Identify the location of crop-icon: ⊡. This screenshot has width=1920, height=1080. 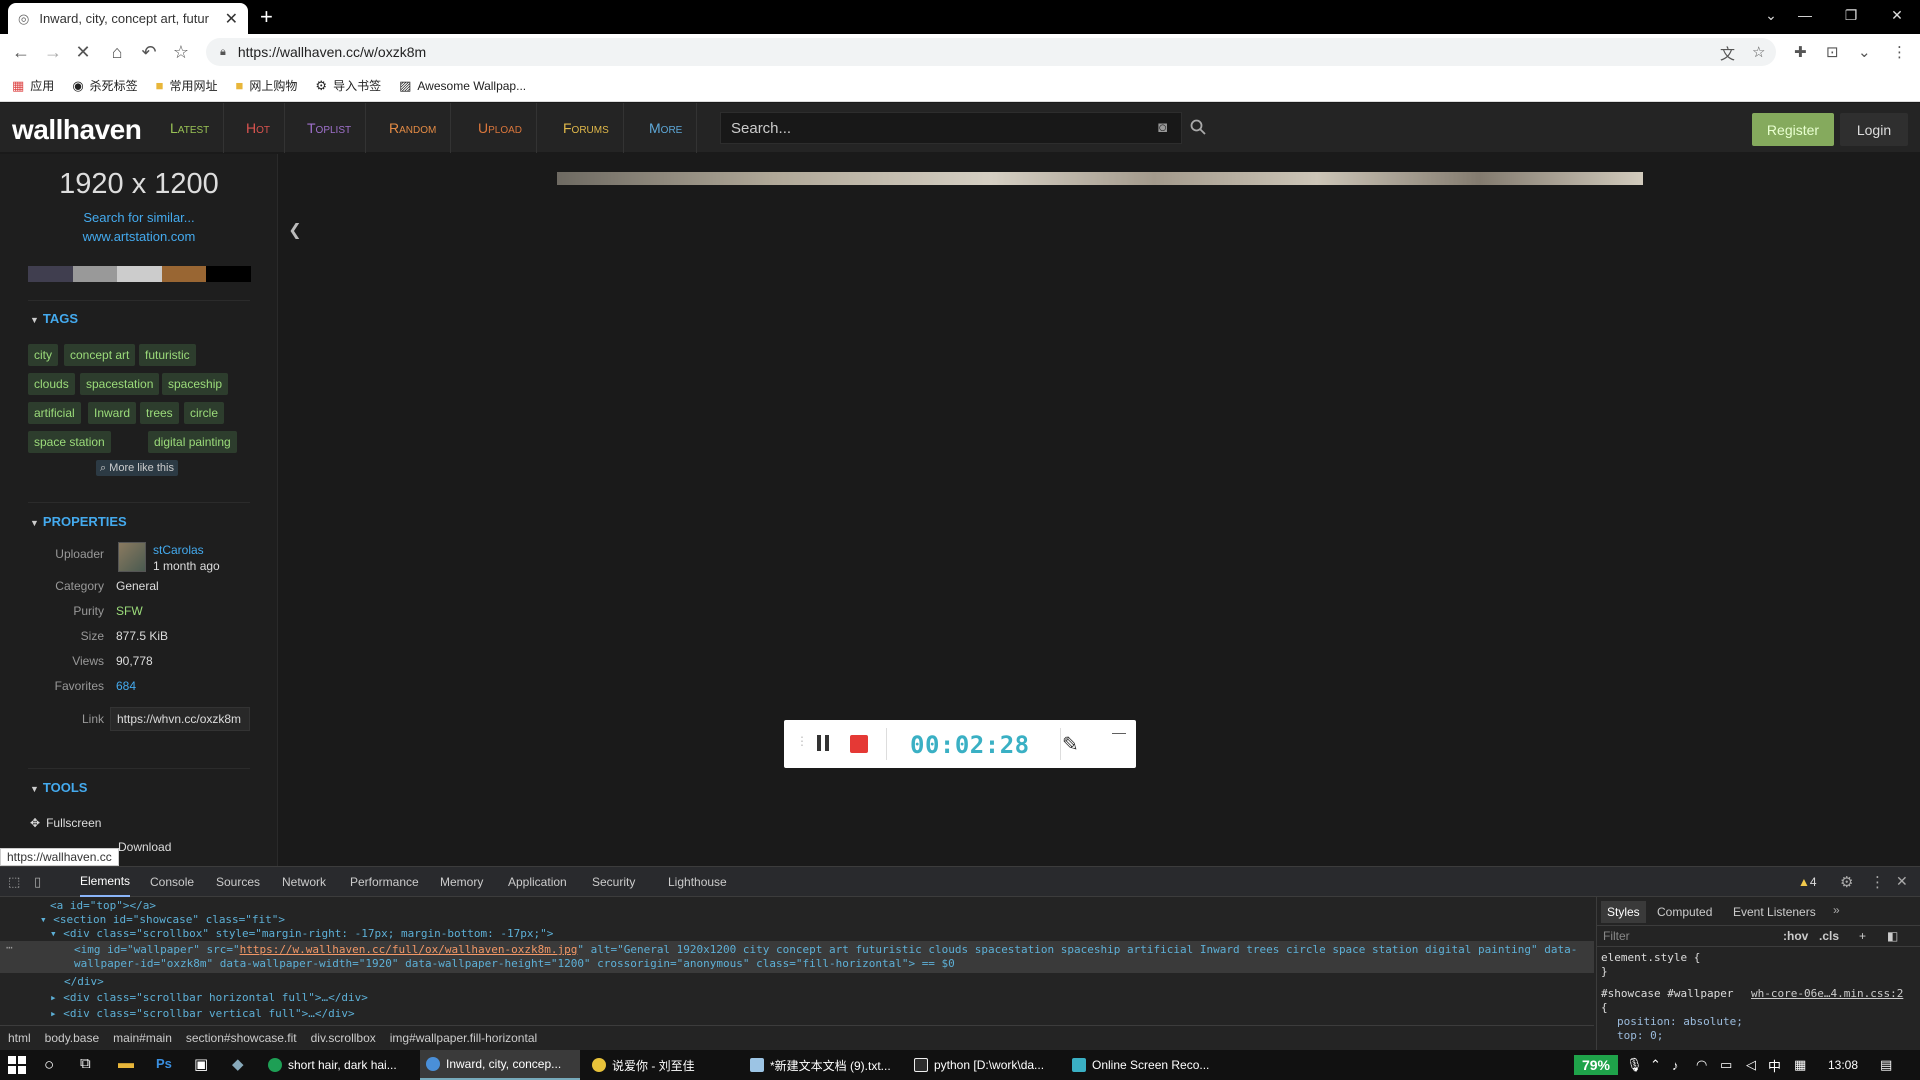
(1832, 52).